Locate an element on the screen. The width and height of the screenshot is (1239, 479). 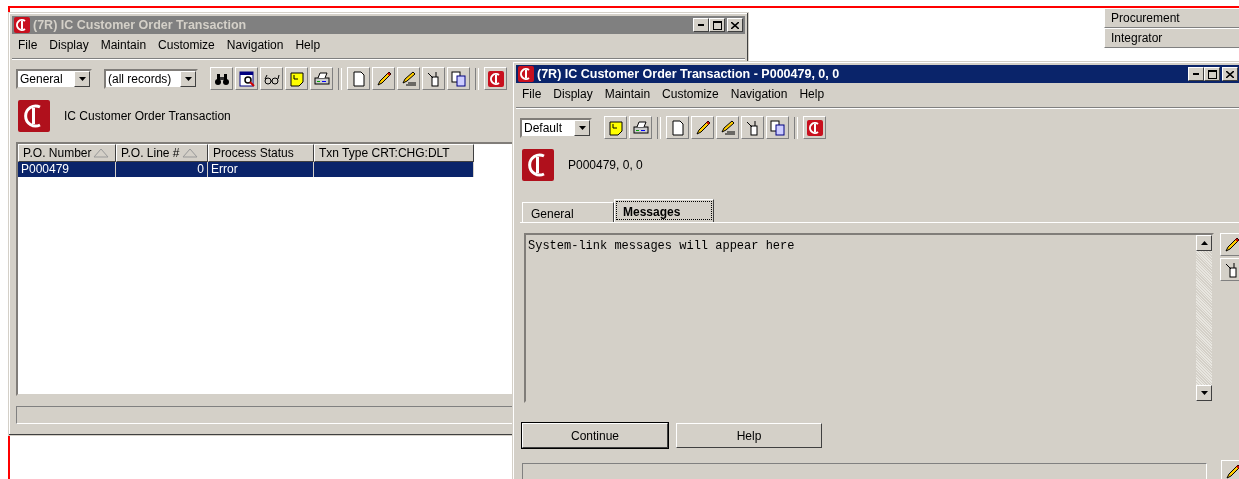
window-title: (7R) IC Customer Order Transaction - P000479, 0, 0 is located at coordinates (689, 74).